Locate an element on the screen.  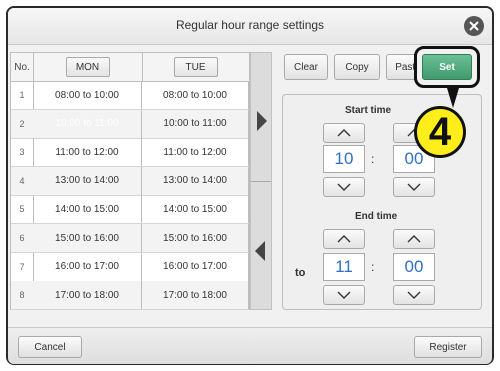
step-callout: 4 is located at coordinates (440, 132).